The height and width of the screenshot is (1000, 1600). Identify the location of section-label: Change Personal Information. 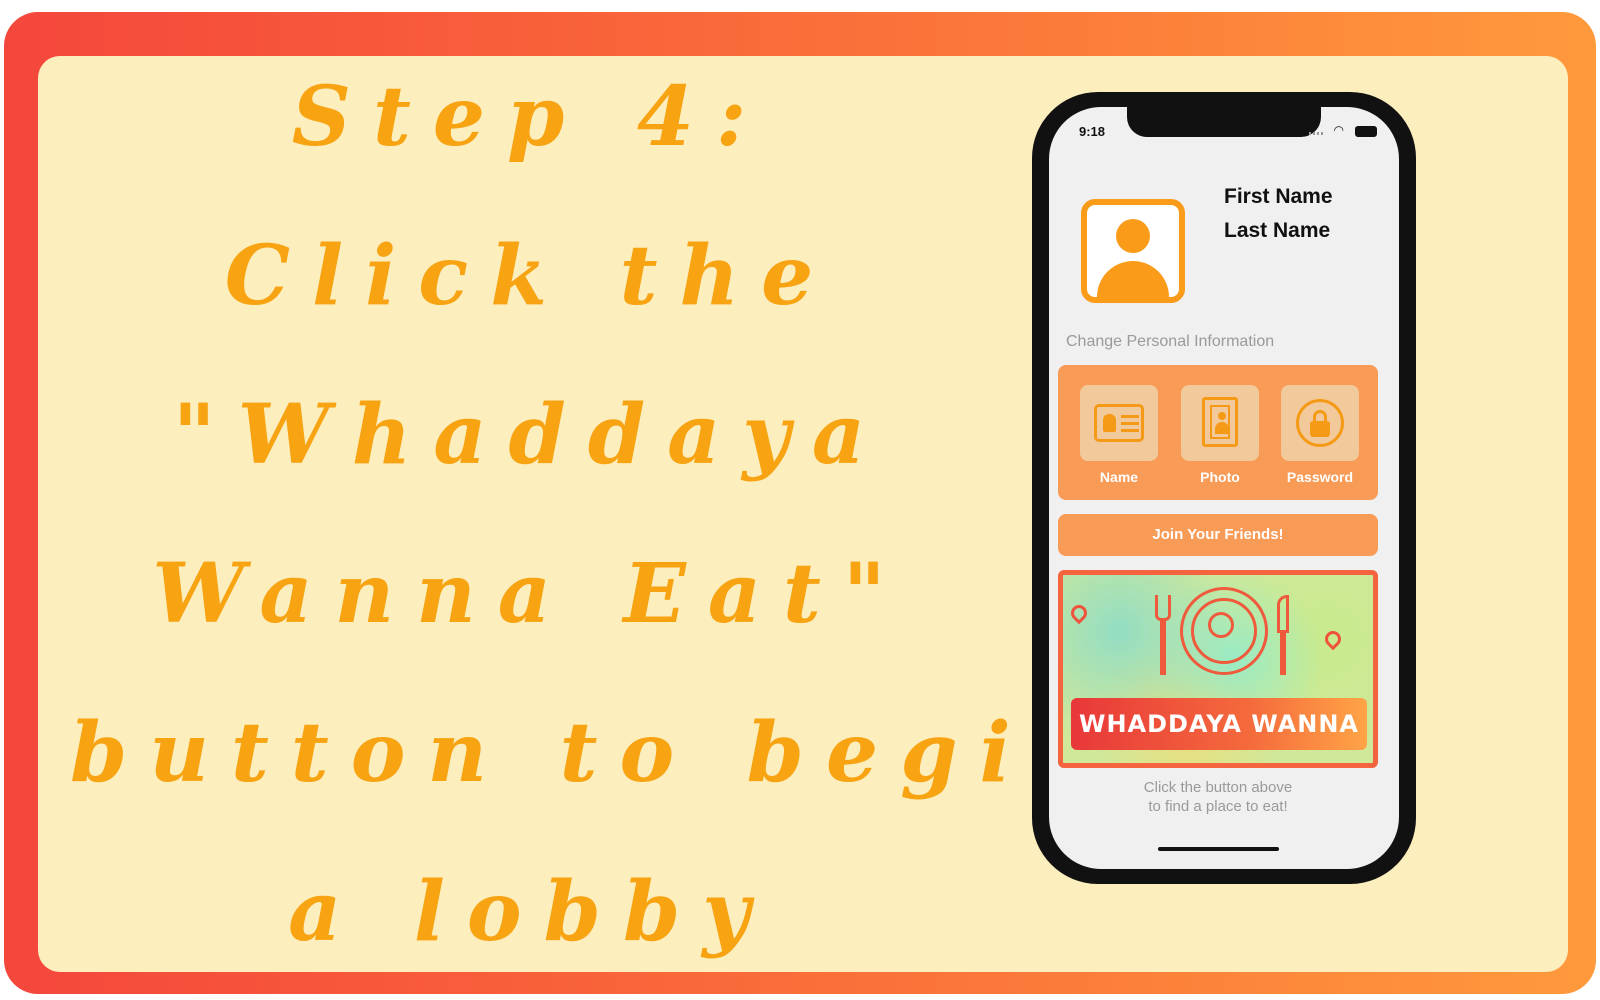
(1170, 341).